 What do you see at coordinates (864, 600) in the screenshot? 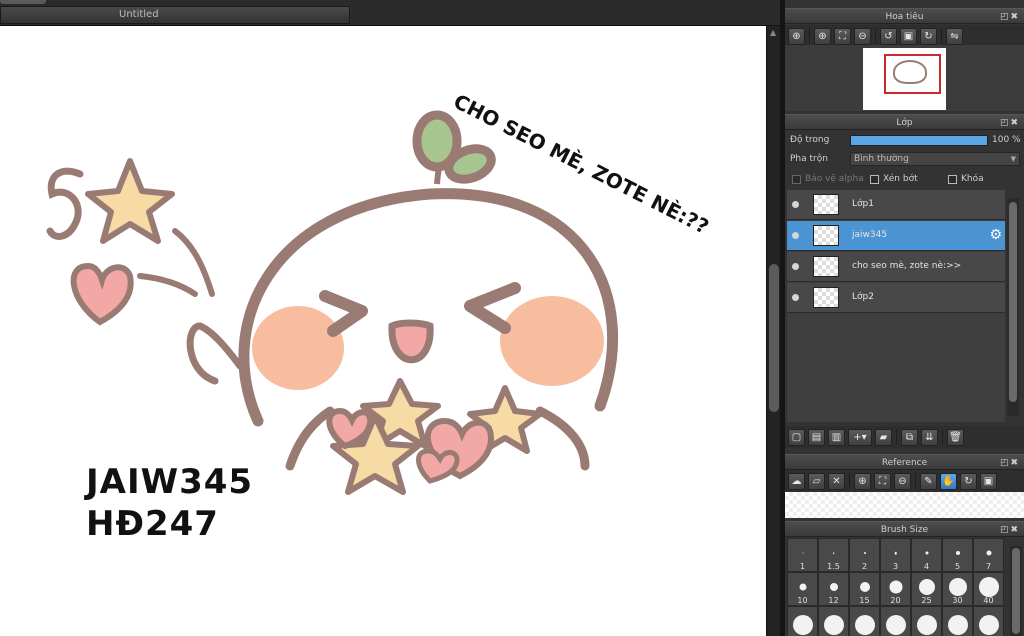
I see `brush-size-label: 15` at bounding box center [864, 600].